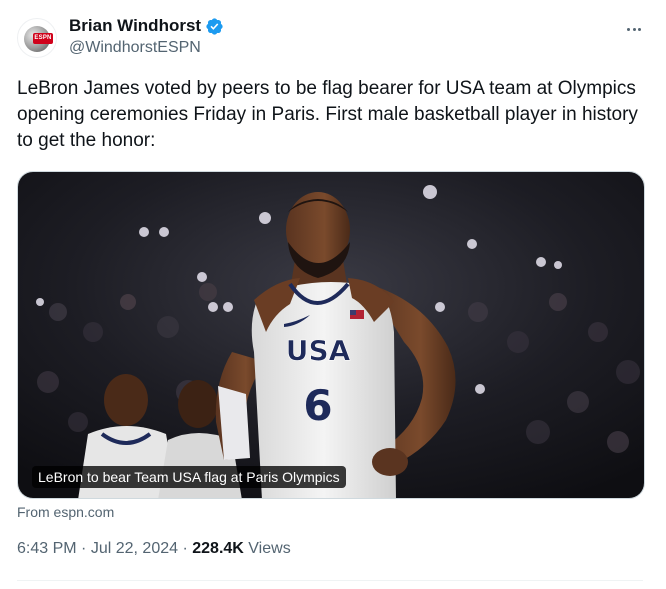  Describe the element at coordinates (146, 48) in the screenshot. I see `handle: @WindhorstESPN` at that location.